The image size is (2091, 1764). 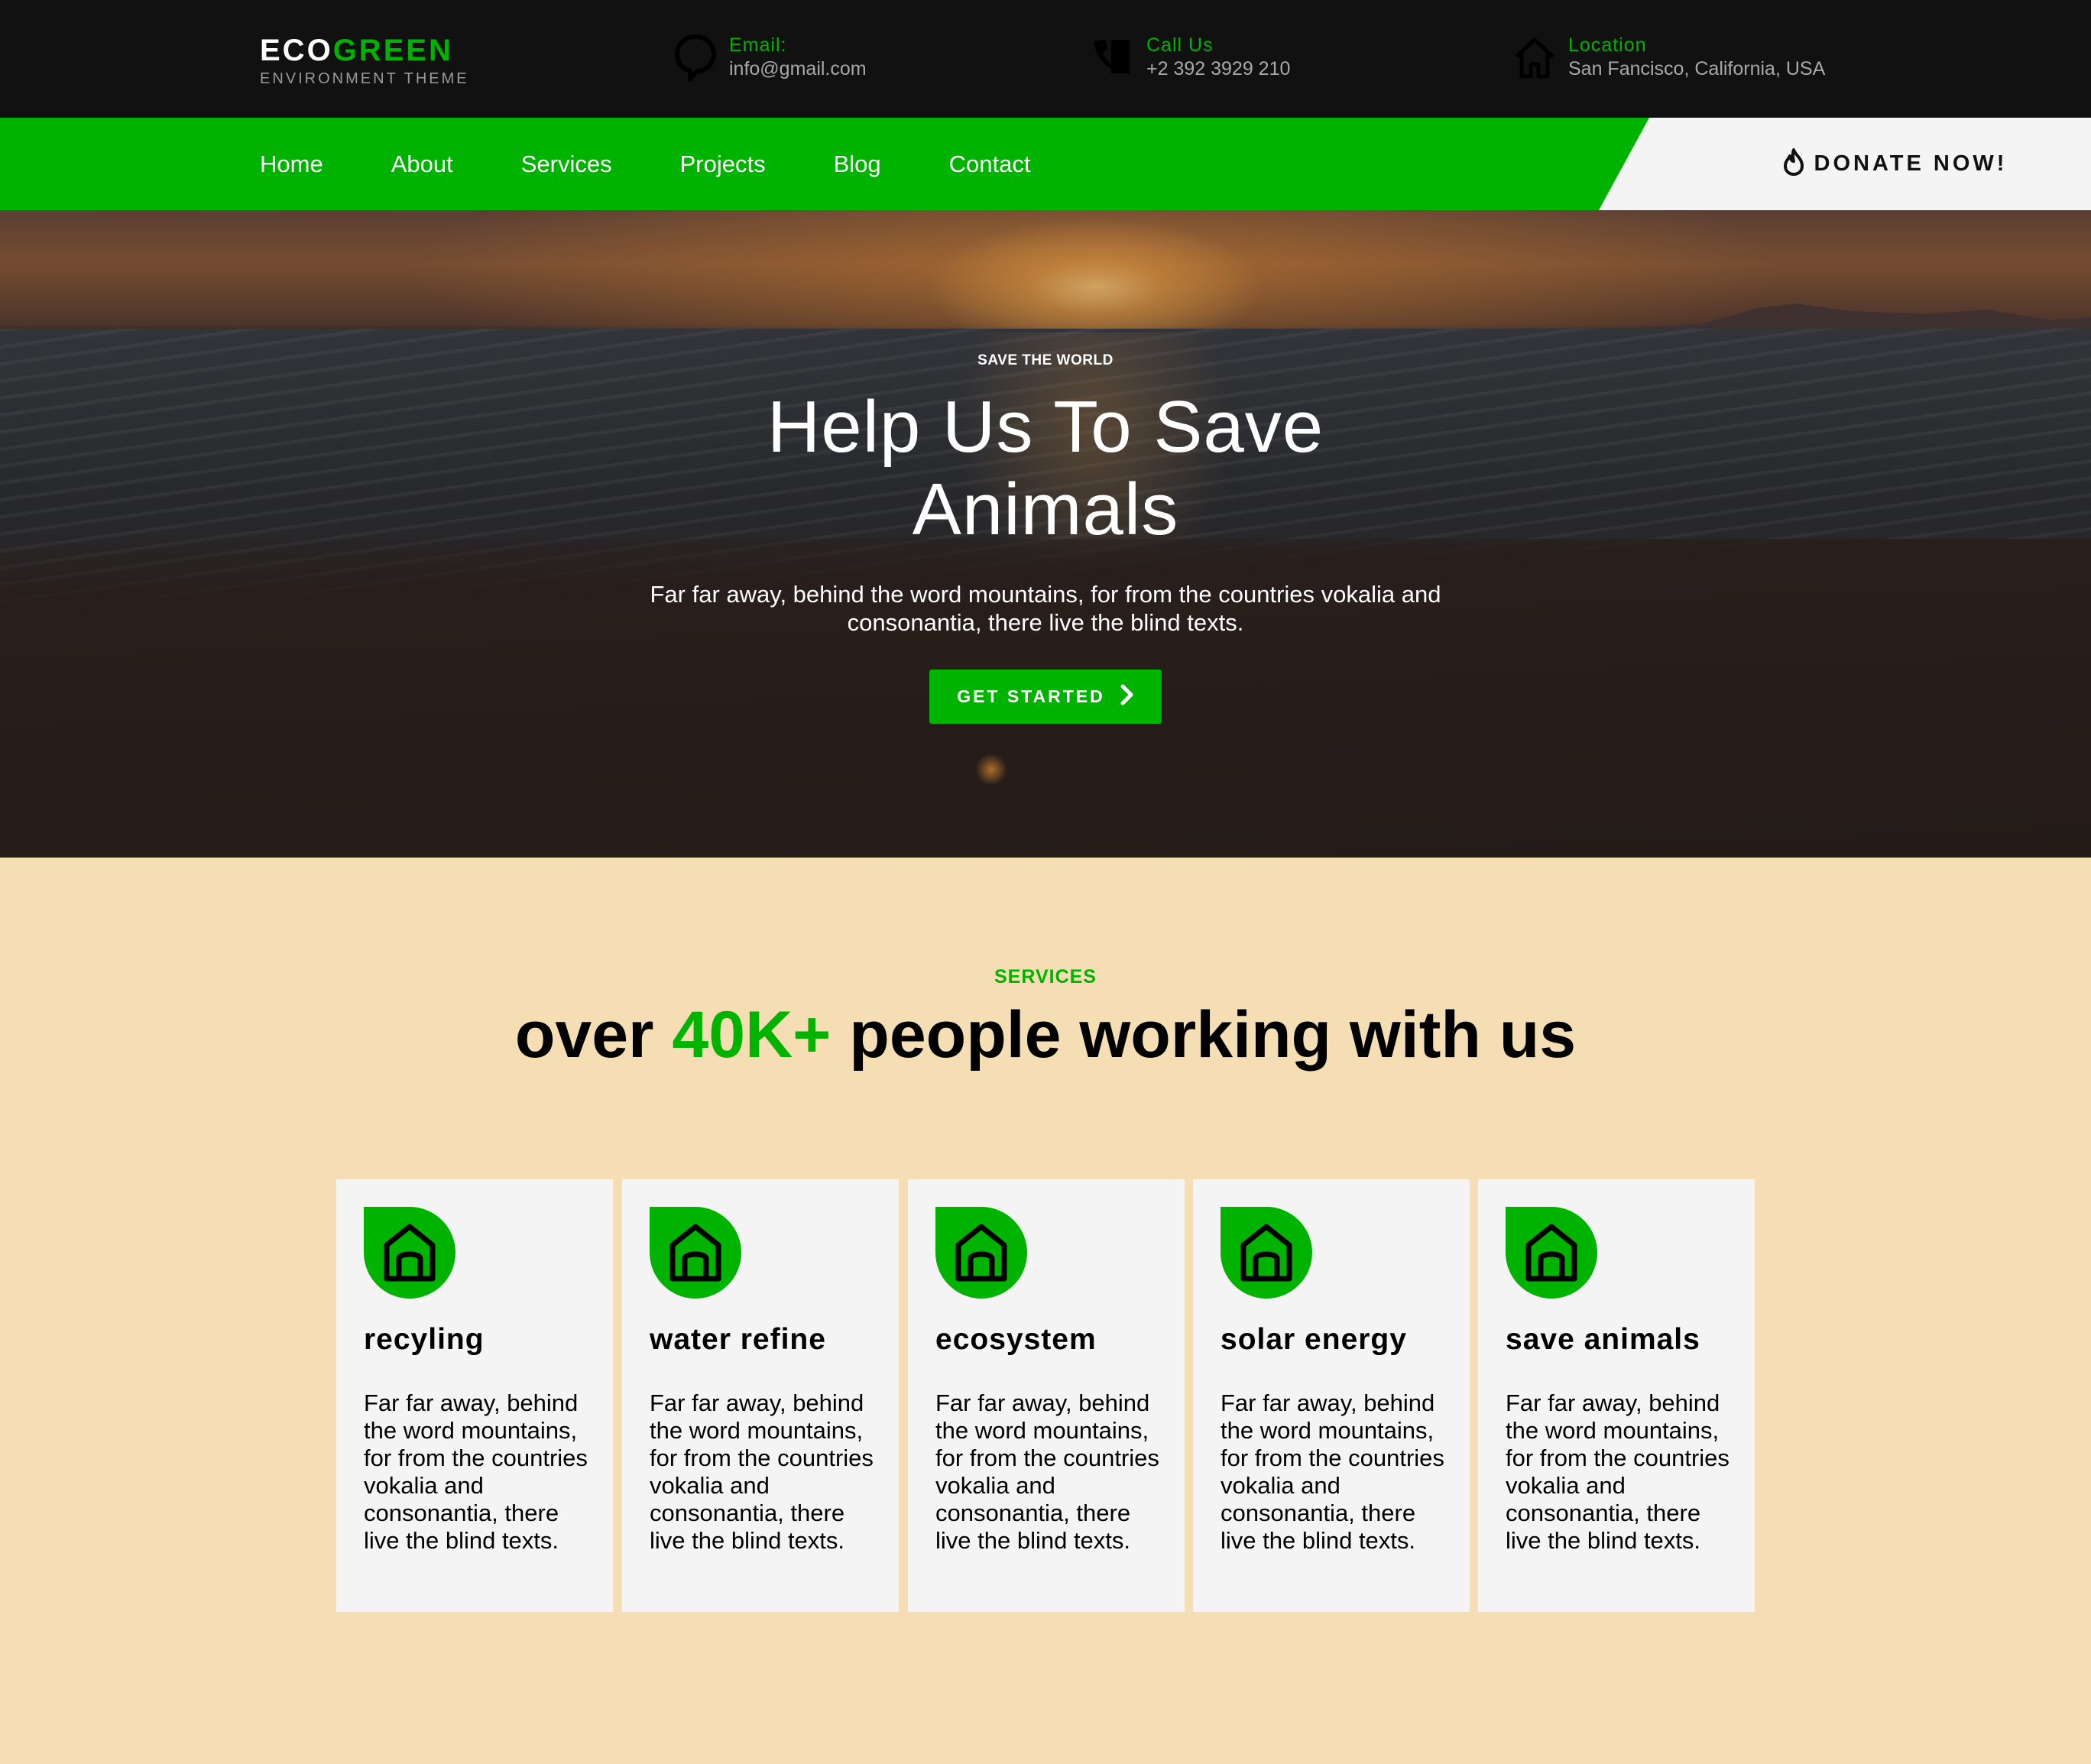 I want to click on nav-item-blog: Blog, so click(x=857, y=164).